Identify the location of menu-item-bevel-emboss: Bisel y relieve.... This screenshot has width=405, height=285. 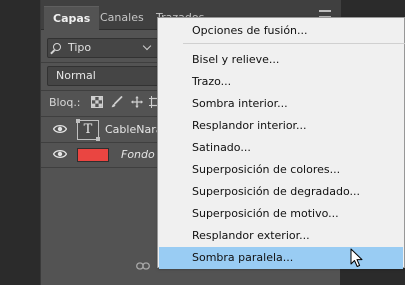
(281, 60).